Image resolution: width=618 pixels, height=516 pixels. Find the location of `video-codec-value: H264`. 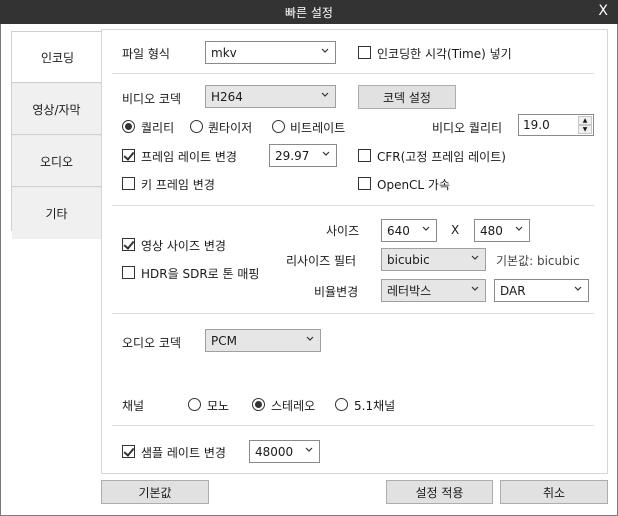

video-codec-value: H264 is located at coordinates (227, 96).